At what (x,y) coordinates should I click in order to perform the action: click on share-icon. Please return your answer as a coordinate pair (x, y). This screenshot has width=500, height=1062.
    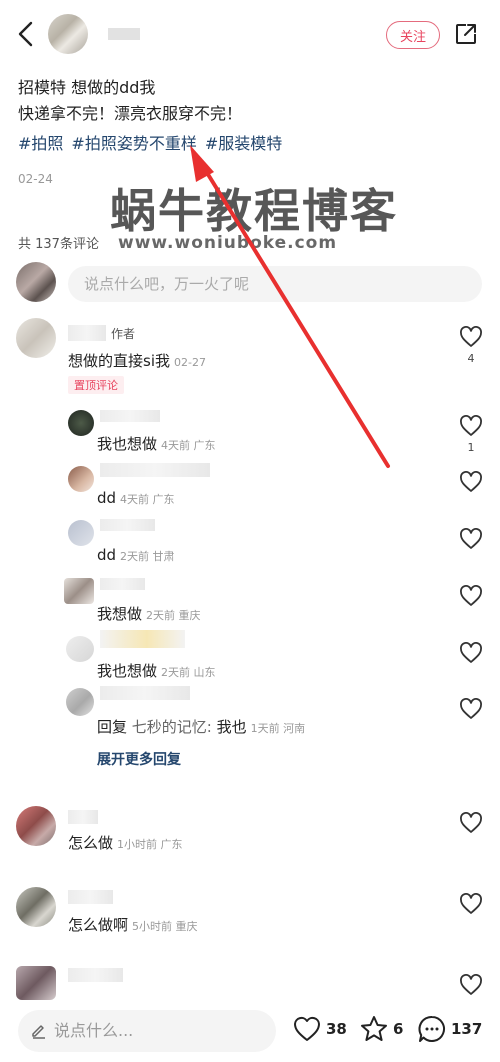
    Looking at the image, I should click on (466, 34).